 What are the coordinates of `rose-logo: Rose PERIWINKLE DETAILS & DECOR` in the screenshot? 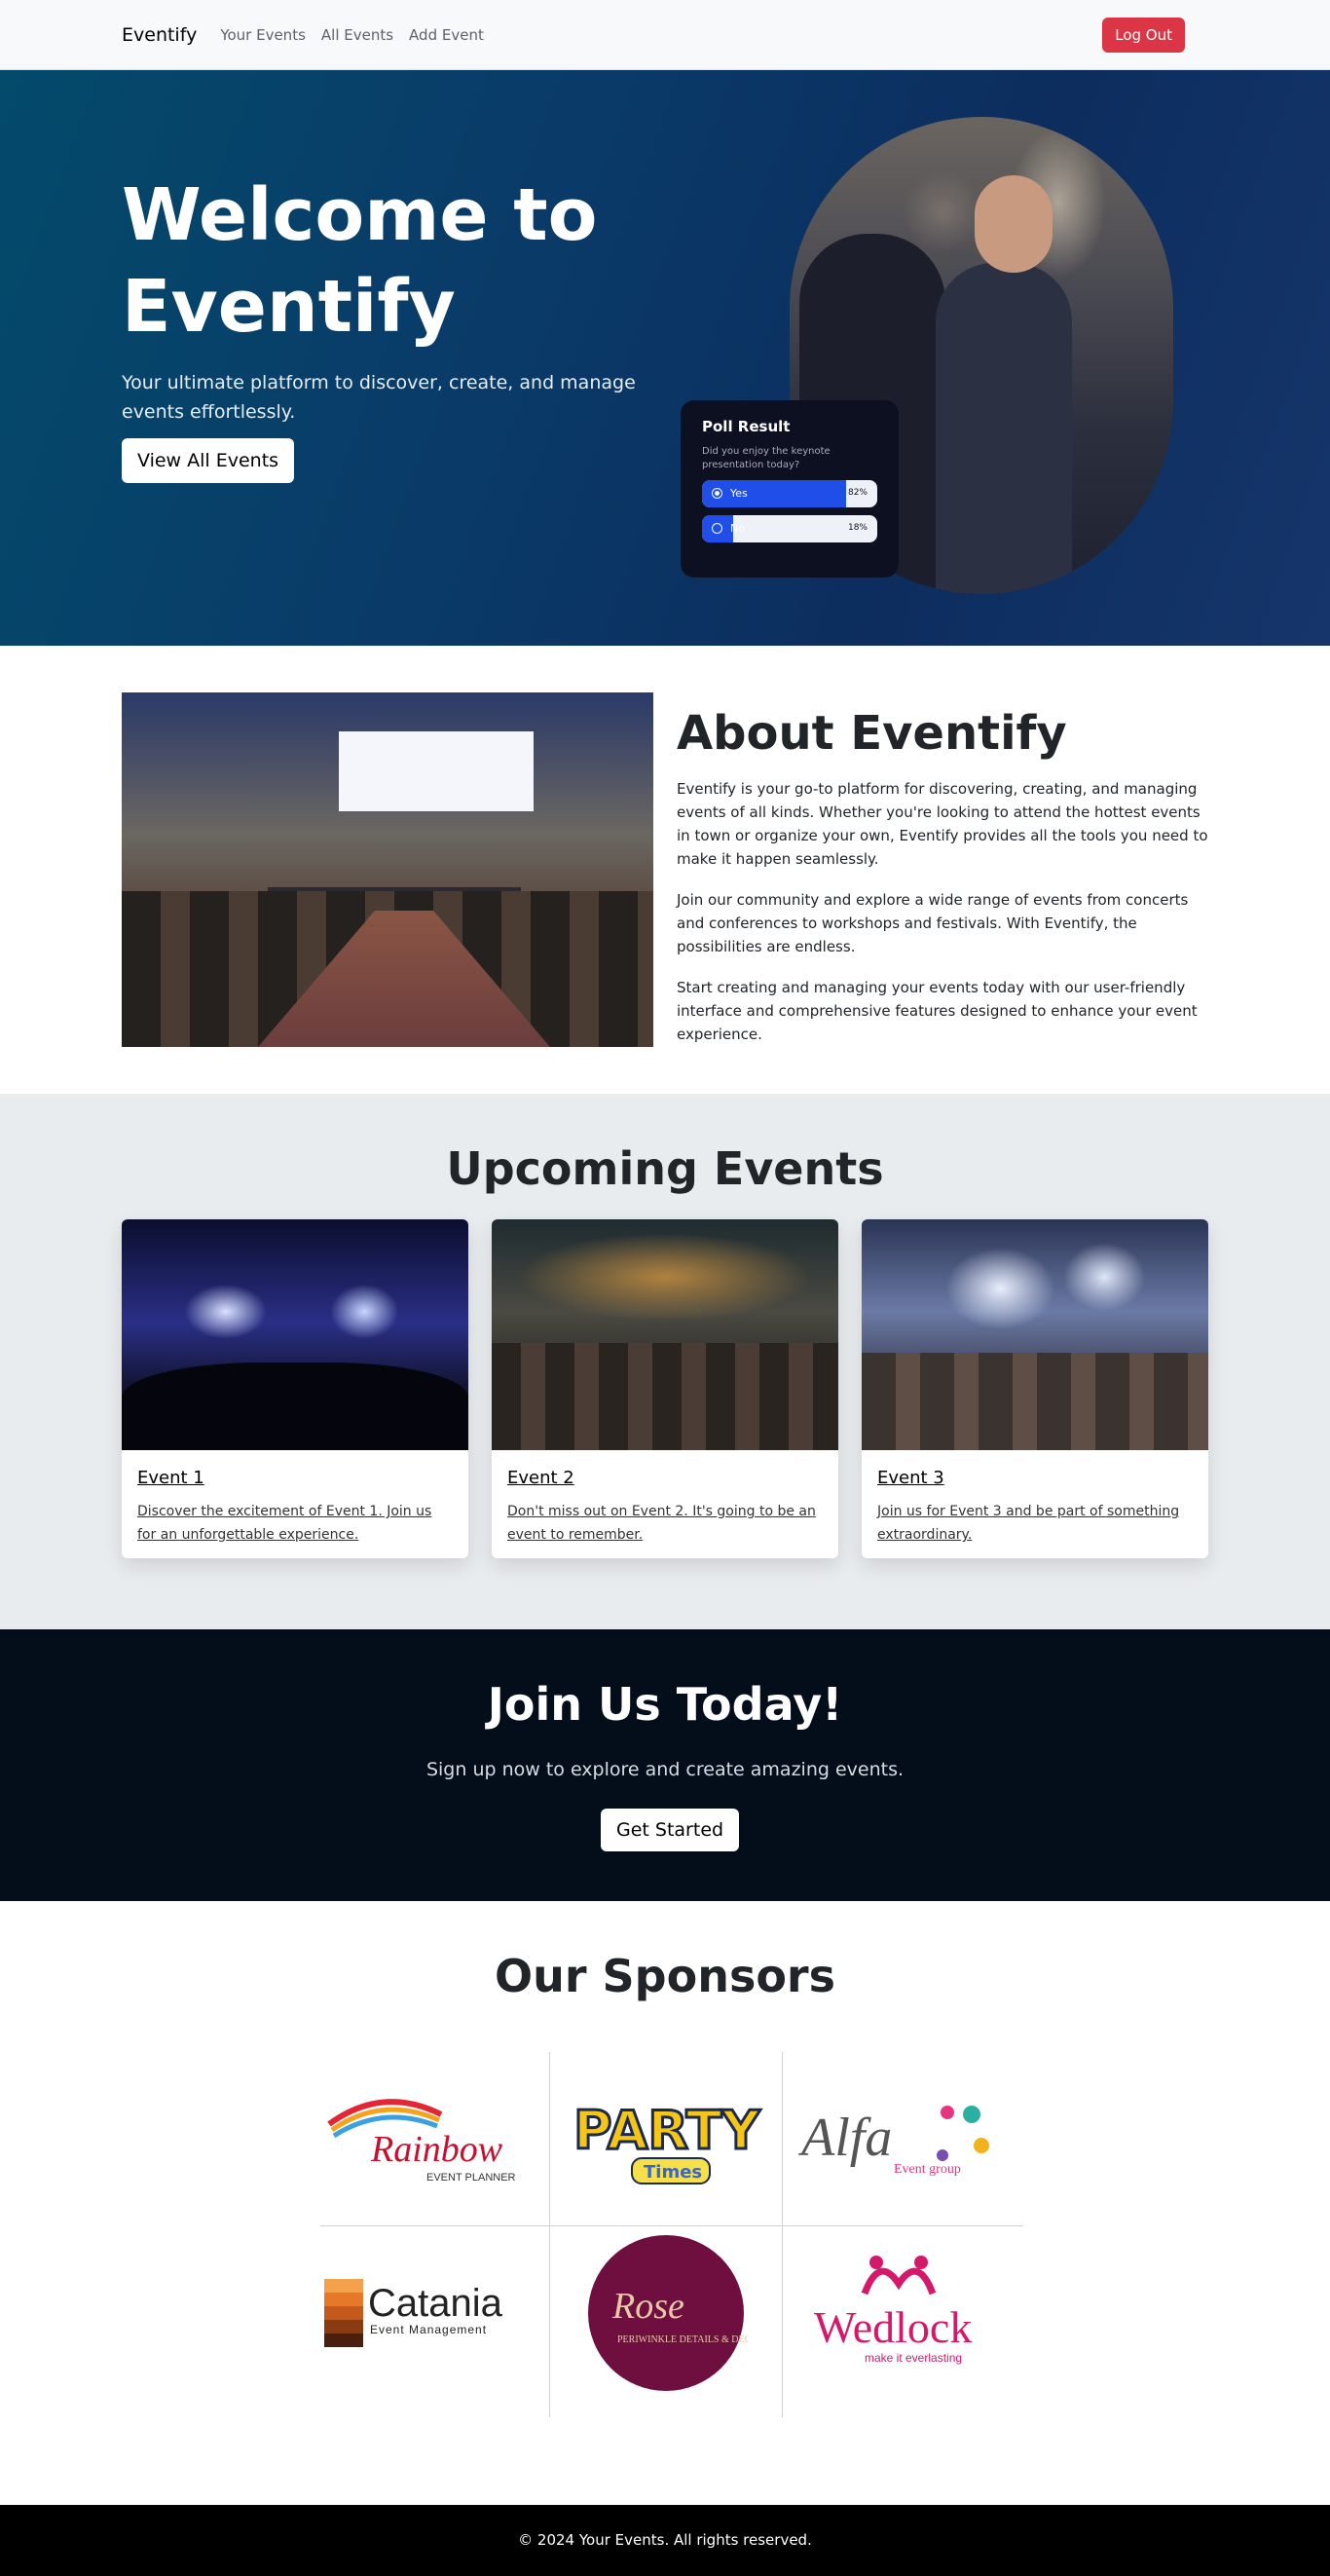 It's located at (668, 2313).